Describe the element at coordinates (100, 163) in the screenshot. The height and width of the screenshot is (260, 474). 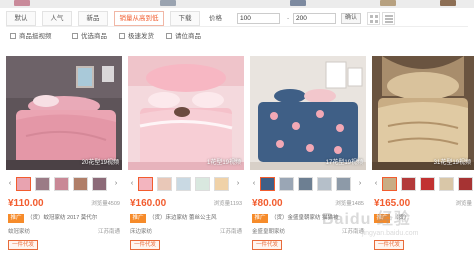
I see `pic-count-label: 20花型19视频` at that location.